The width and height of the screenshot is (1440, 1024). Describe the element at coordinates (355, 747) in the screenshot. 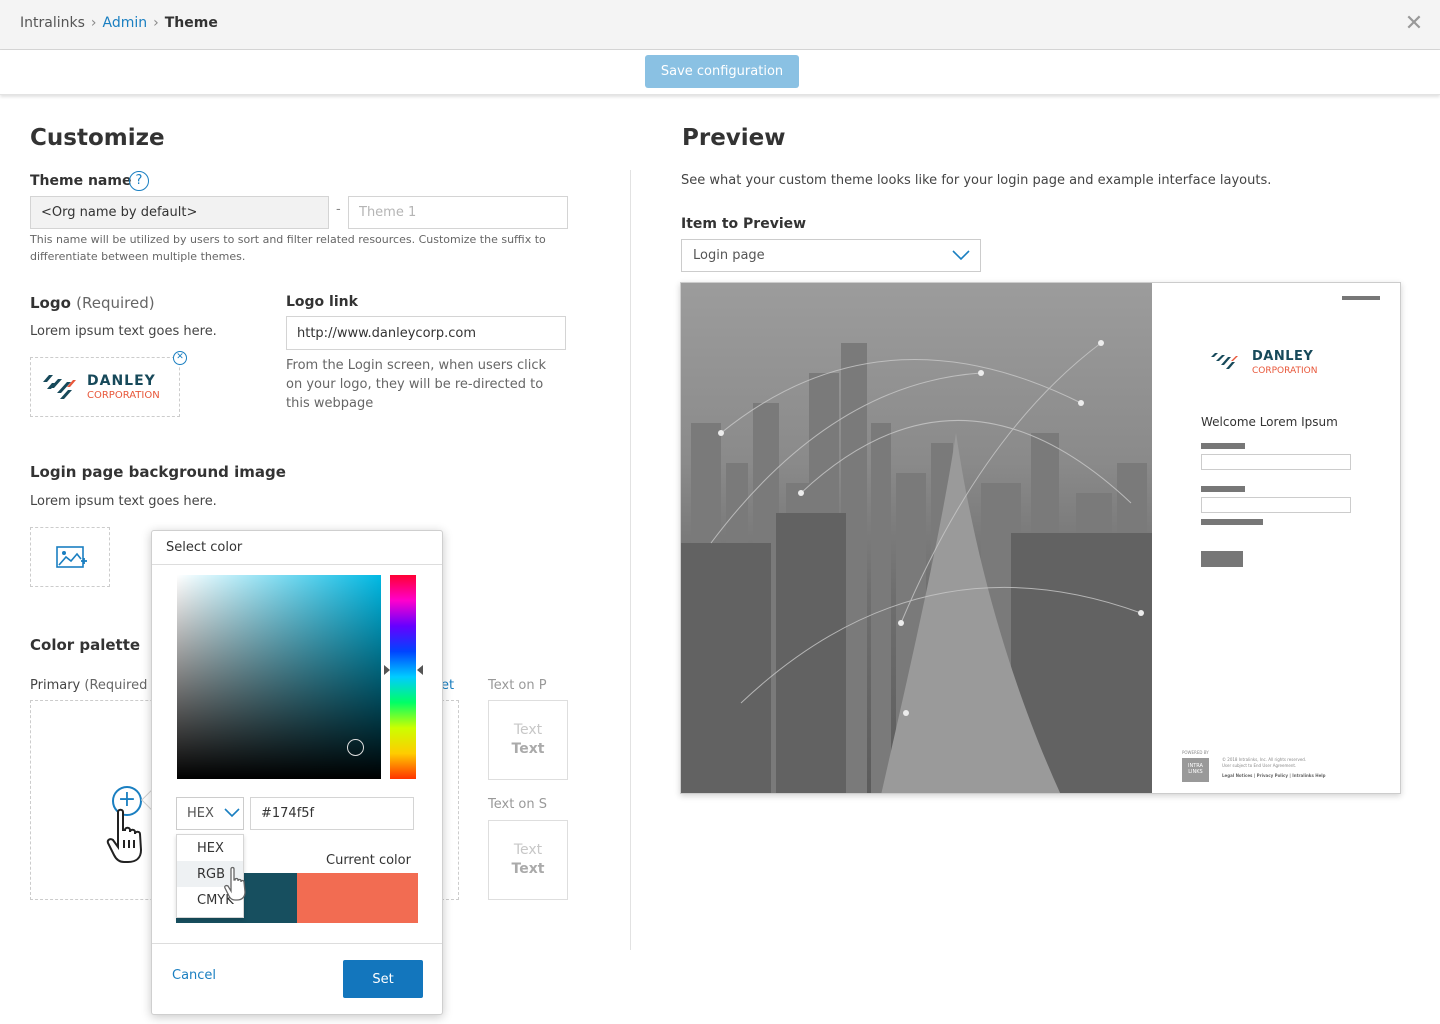

I see `sv-handle` at that location.